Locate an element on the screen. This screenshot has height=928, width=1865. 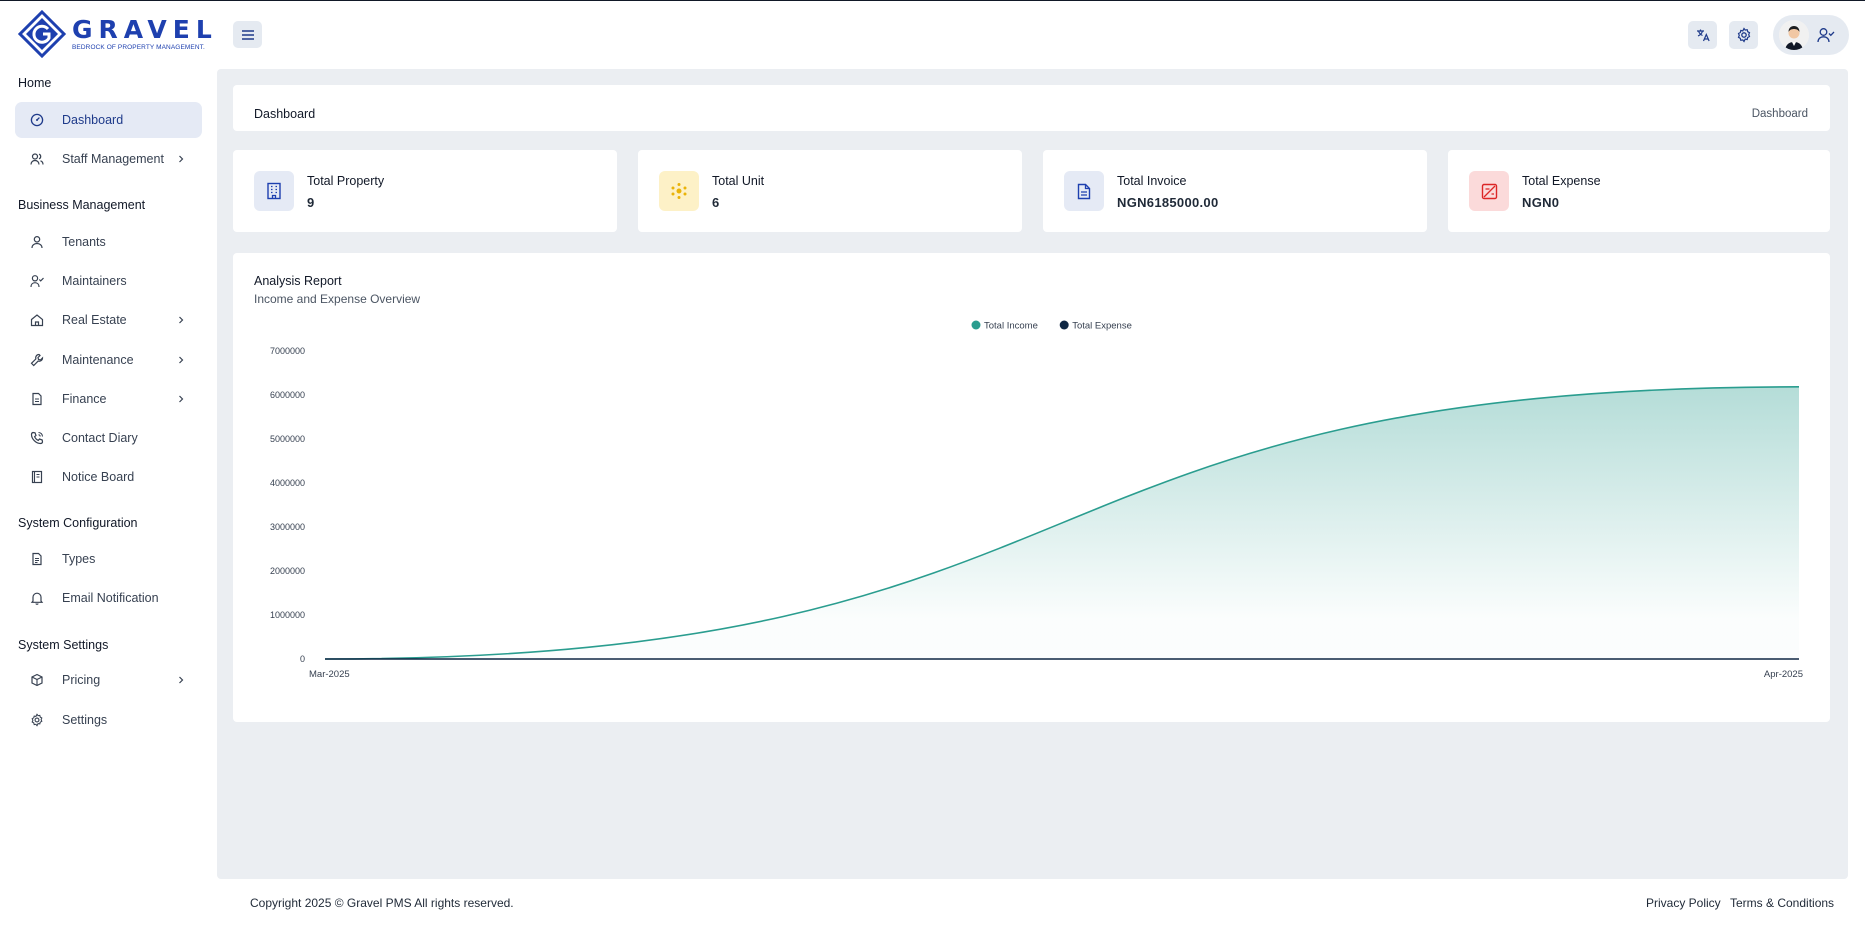
stat-label: Total Property is located at coordinates (346, 181).